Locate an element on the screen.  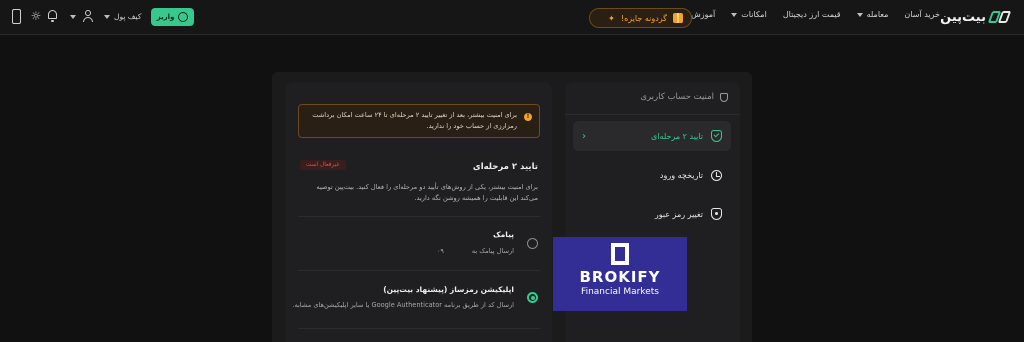
sparkle-icon: ✦ is located at coordinates (611, 18).